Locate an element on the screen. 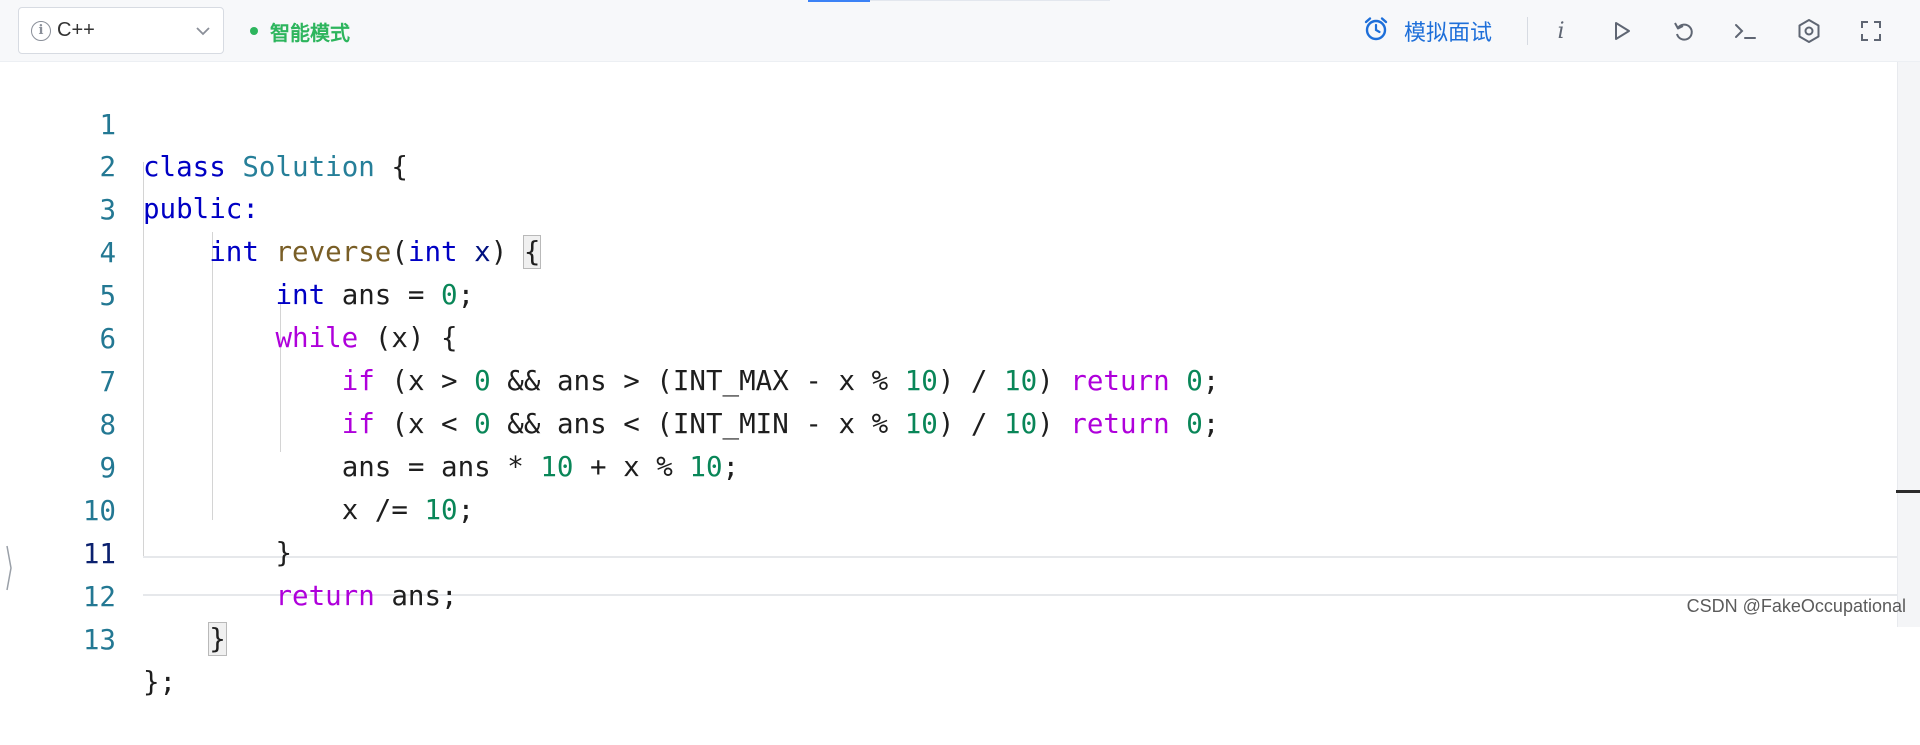 This screenshot has height=745, width=1920. fullscreen-button is located at coordinates (1871, 31).